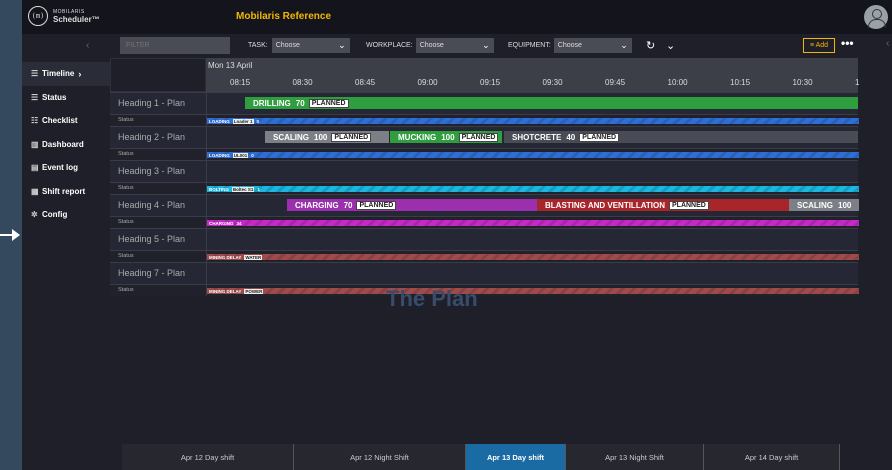 This screenshot has height=470, width=892. What do you see at coordinates (54, 97) in the screenshot?
I see `sidebar-item-label: Status` at bounding box center [54, 97].